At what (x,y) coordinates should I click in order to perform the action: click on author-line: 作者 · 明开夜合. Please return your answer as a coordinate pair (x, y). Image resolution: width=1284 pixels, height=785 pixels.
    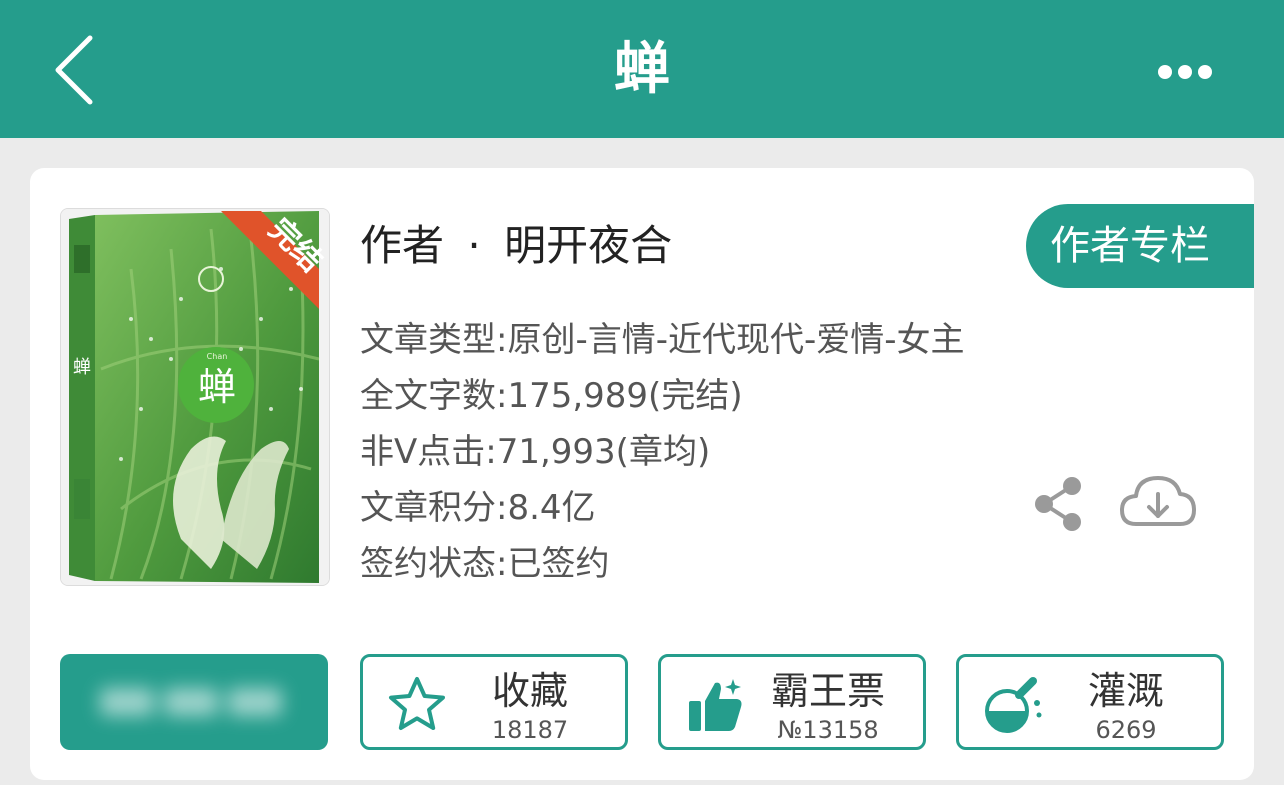
    Looking at the image, I should click on (516, 246).